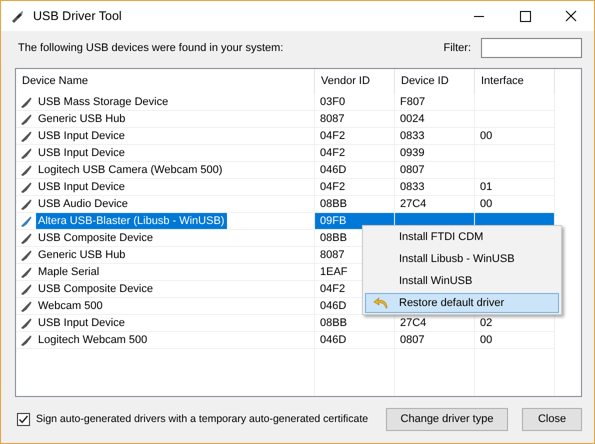 The height and width of the screenshot is (444, 595). What do you see at coordinates (412, 153) in the screenshot?
I see `table-cell-text: 0939` at bounding box center [412, 153].